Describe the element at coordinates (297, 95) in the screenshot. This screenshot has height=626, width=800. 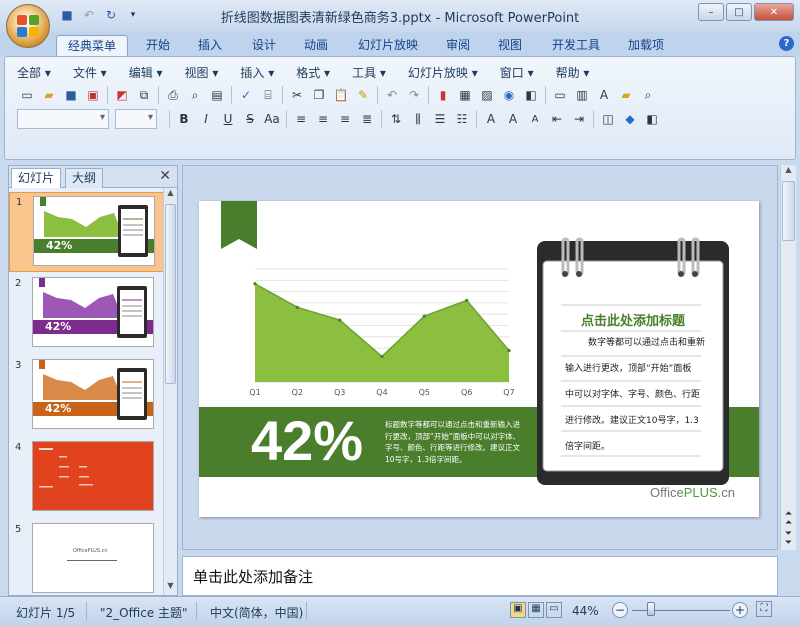
I see `cut-icon: ✂` at that location.